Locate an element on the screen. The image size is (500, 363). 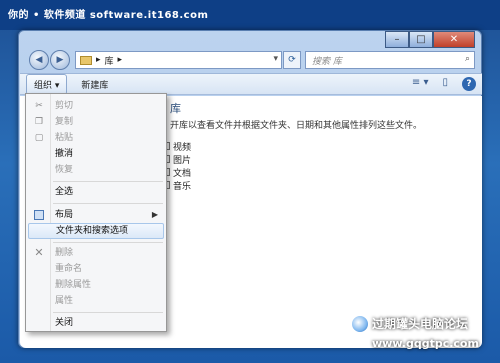
menu-item-cut: ✂ 剪切 is located at coordinates (96, 106).